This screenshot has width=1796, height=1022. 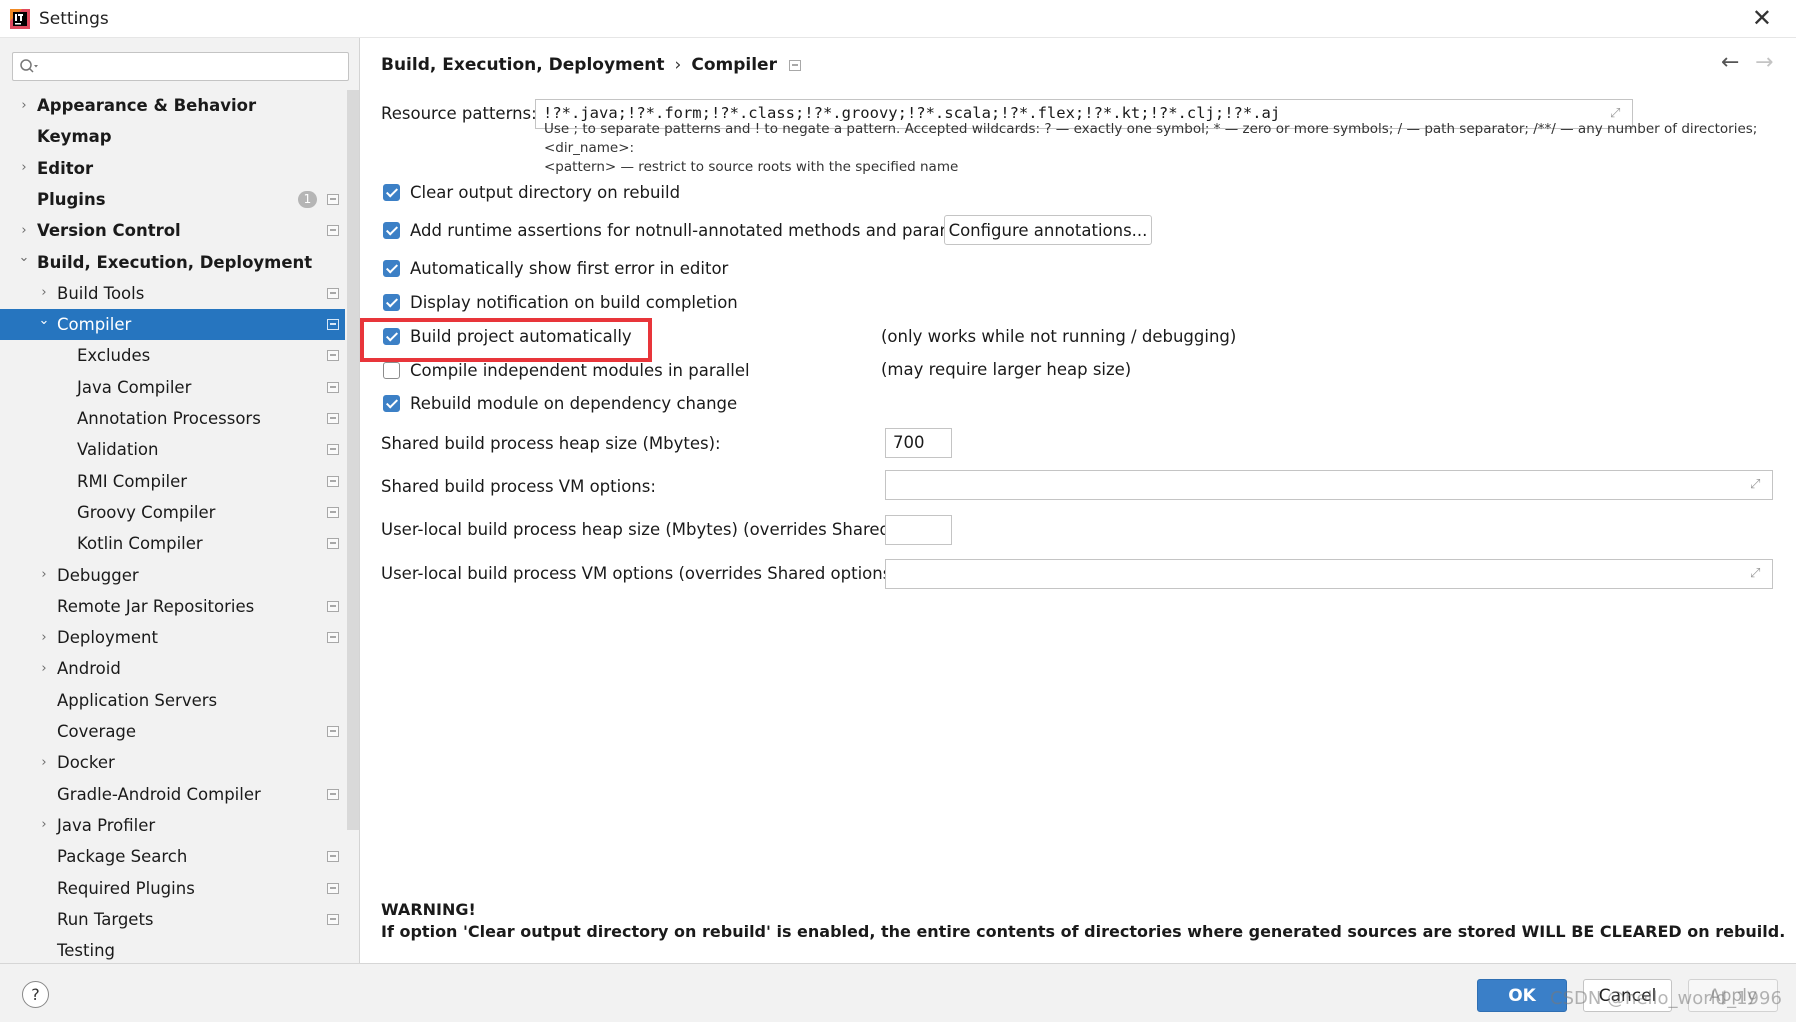 What do you see at coordinates (1329, 485) in the screenshot?
I see `vm-options-input: ⤢` at bounding box center [1329, 485].